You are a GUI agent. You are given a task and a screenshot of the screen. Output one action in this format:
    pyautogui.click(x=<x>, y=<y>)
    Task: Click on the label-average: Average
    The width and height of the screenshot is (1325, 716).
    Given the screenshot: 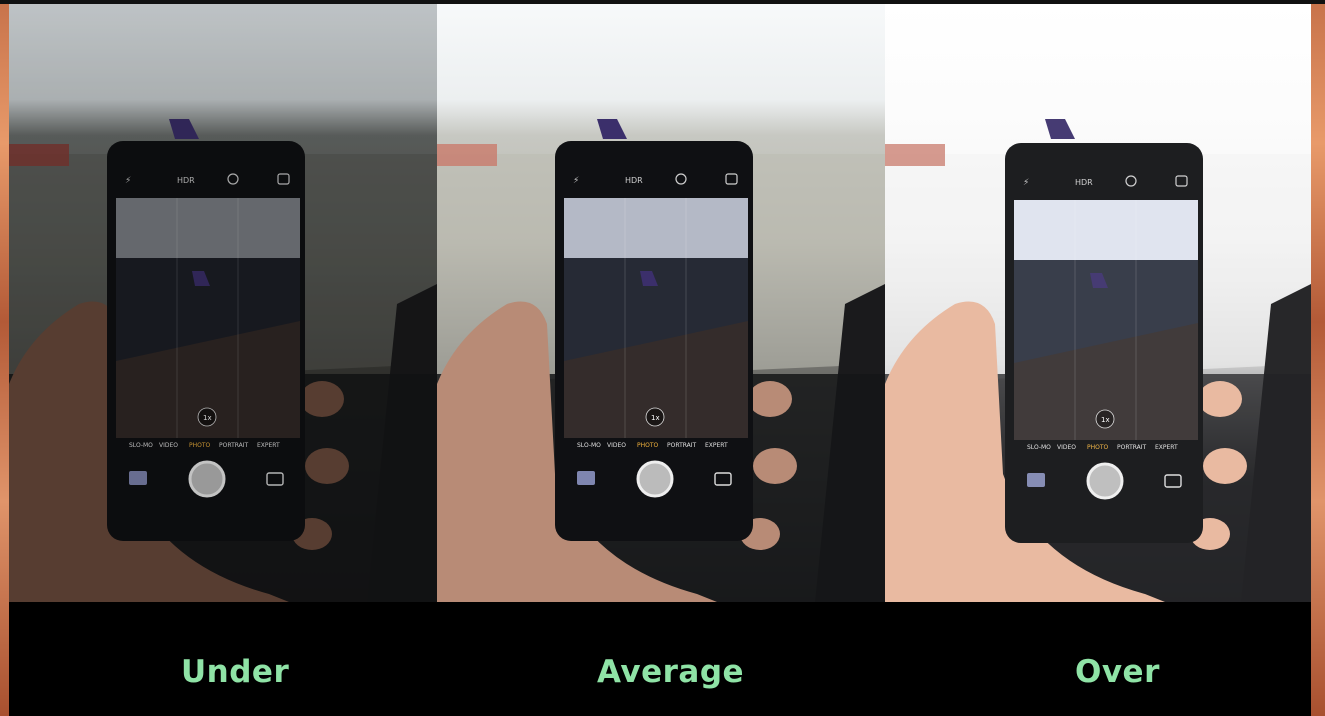 What is the action you would take?
    pyautogui.click(x=671, y=672)
    